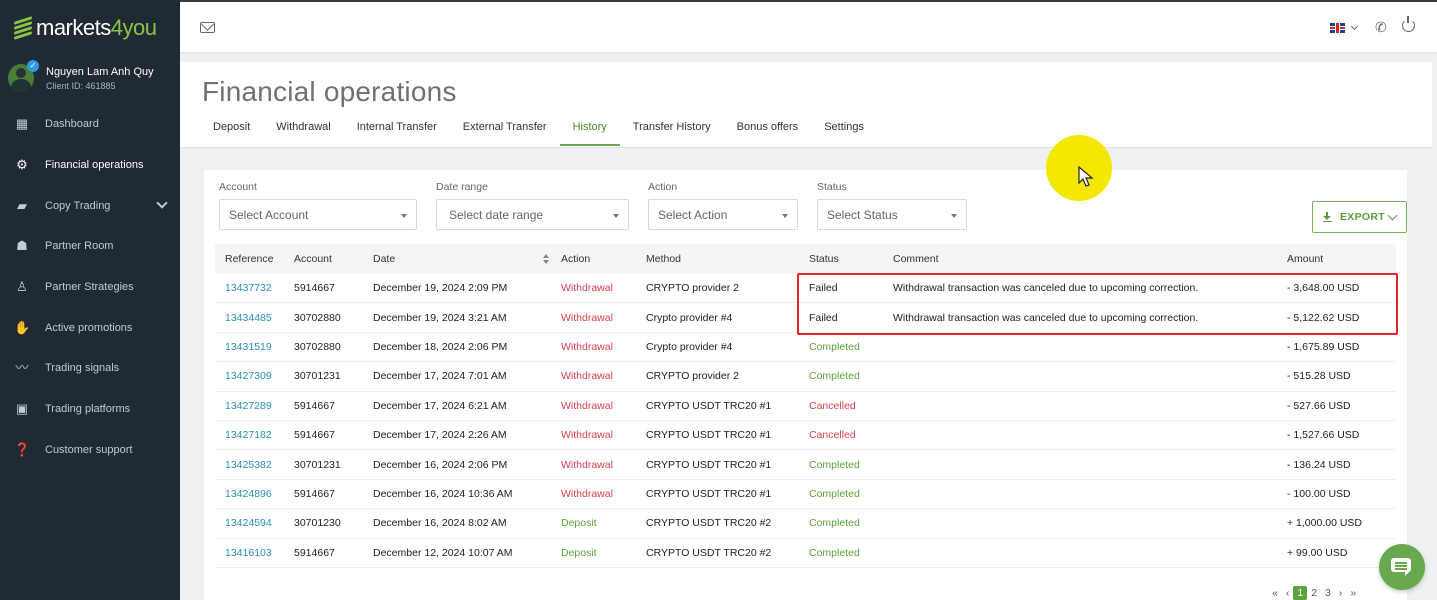 This screenshot has width=1437, height=600. I want to click on cell-reference: 13424896, so click(254, 494).